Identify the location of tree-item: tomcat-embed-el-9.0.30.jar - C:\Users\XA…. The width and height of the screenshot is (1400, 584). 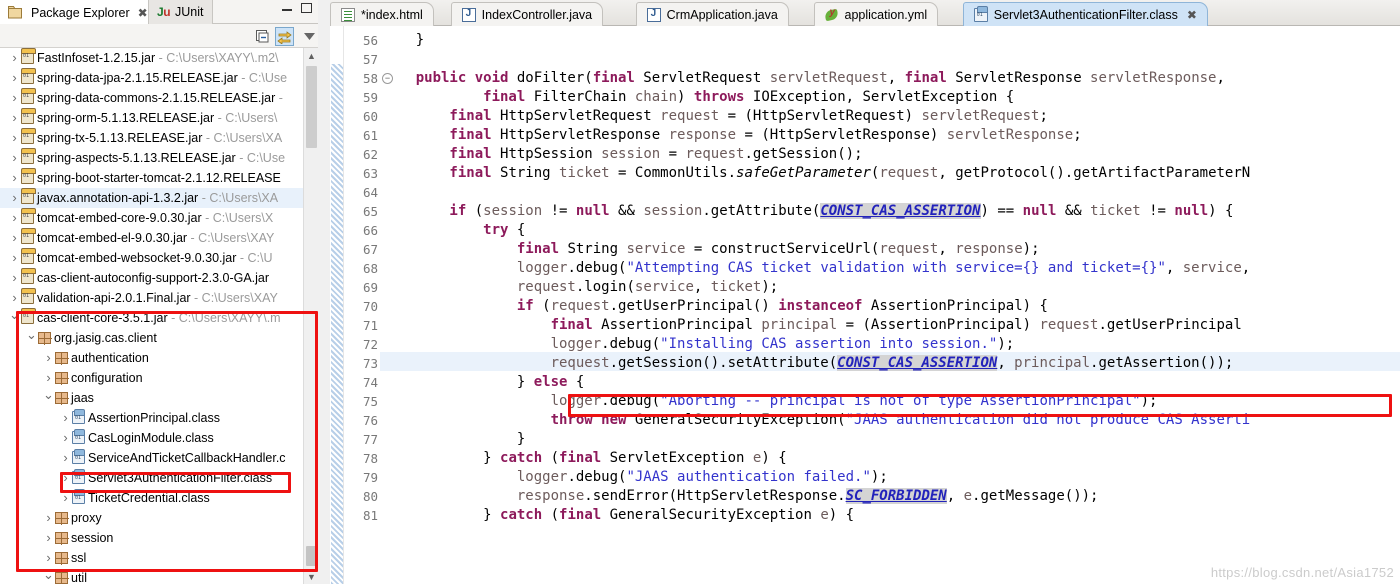
(151, 238).